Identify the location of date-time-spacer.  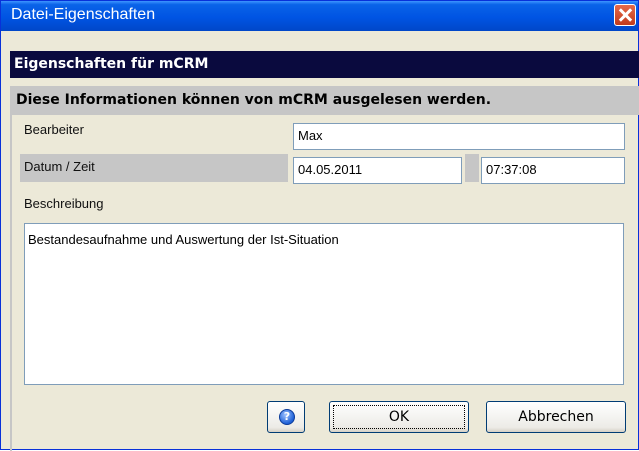
(472, 168).